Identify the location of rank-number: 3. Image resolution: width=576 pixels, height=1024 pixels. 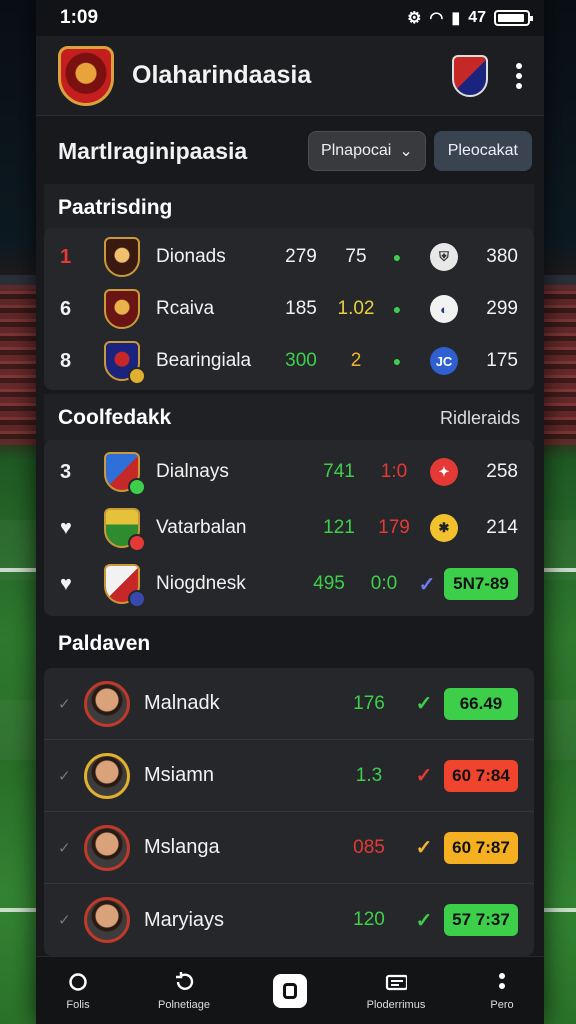
(66, 471).